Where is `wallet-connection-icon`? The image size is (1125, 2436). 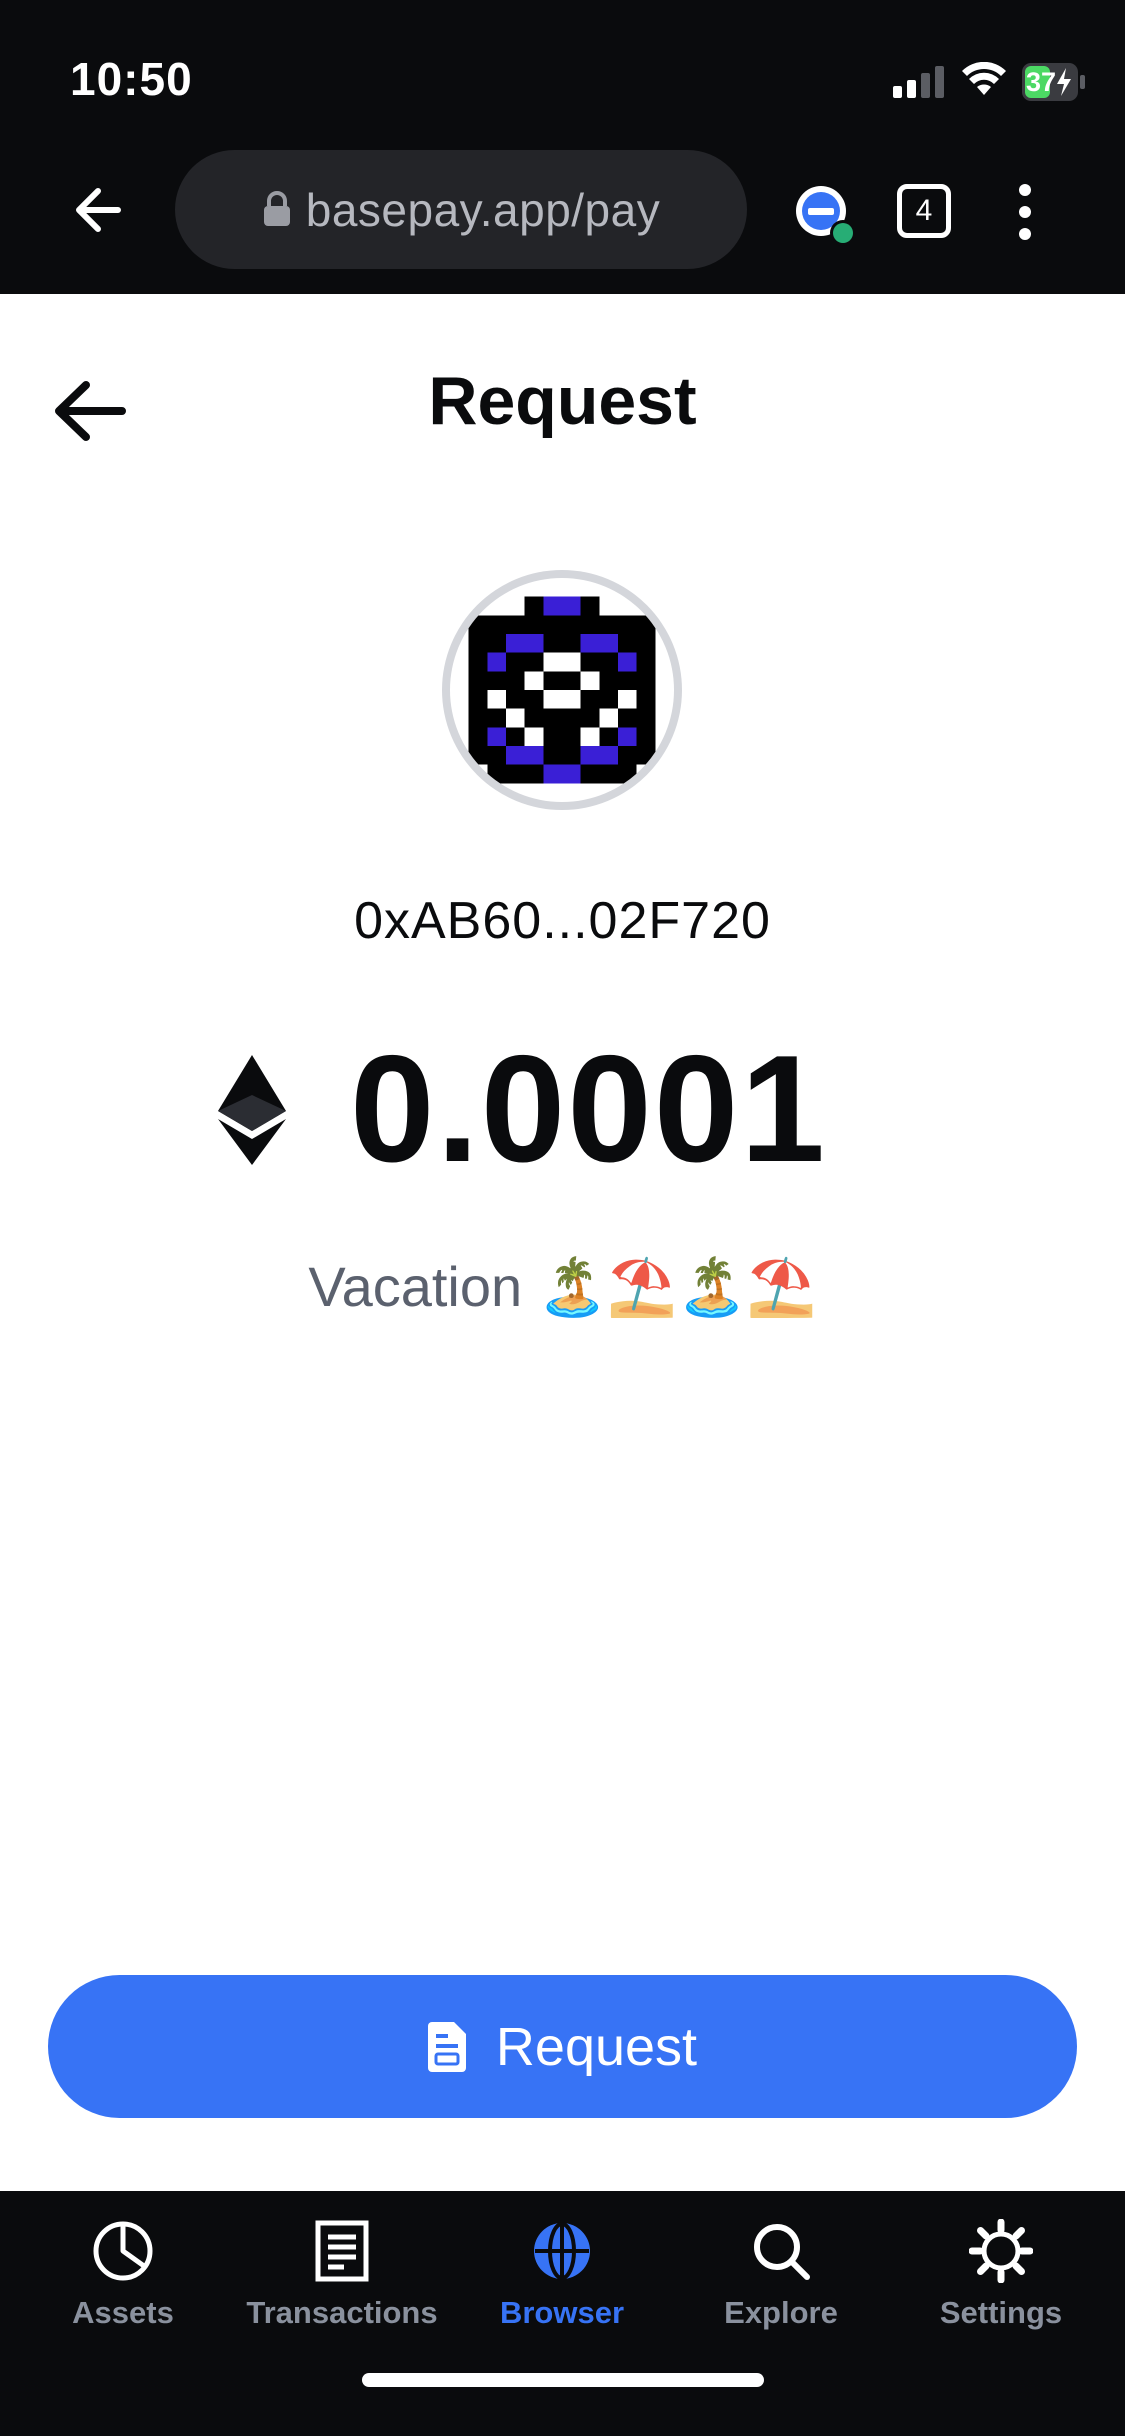 wallet-connection-icon is located at coordinates (825, 216).